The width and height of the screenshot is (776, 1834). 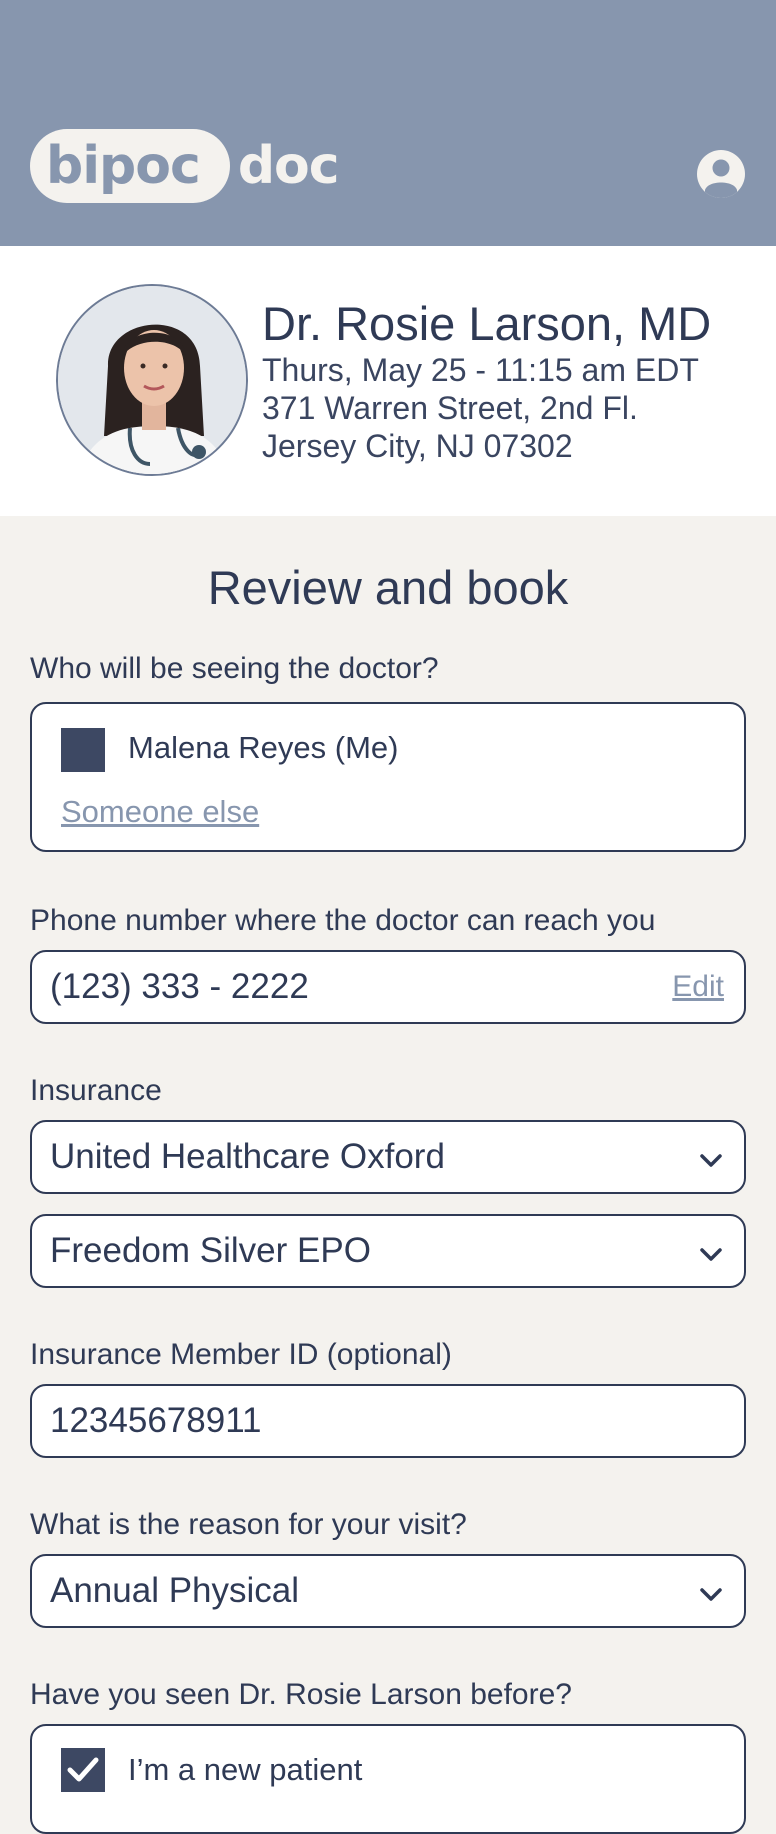 What do you see at coordinates (263, 748) in the screenshot?
I see `who-selected-name: Malena Reyes (Me)` at bounding box center [263, 748].